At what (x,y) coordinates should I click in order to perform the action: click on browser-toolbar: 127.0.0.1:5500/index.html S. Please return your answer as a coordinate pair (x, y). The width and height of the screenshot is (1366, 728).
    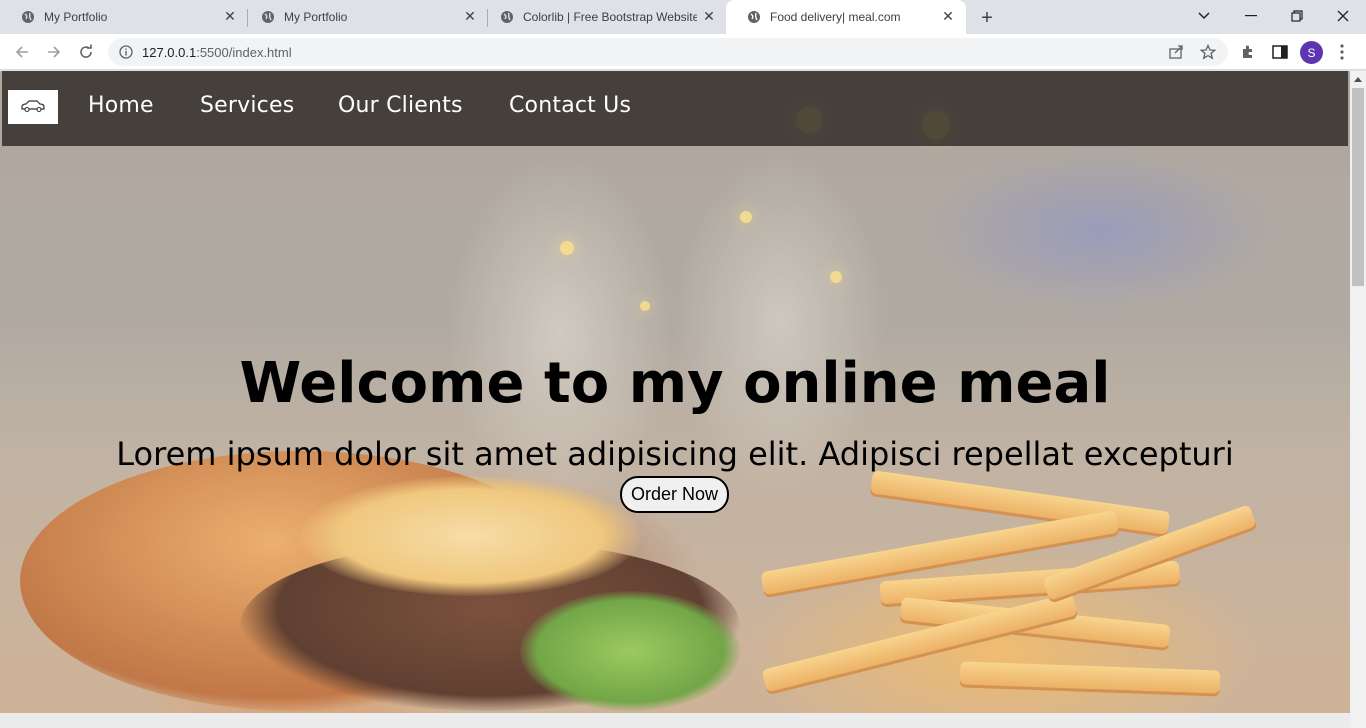
    Looking at the image, I should click on (683, 52).